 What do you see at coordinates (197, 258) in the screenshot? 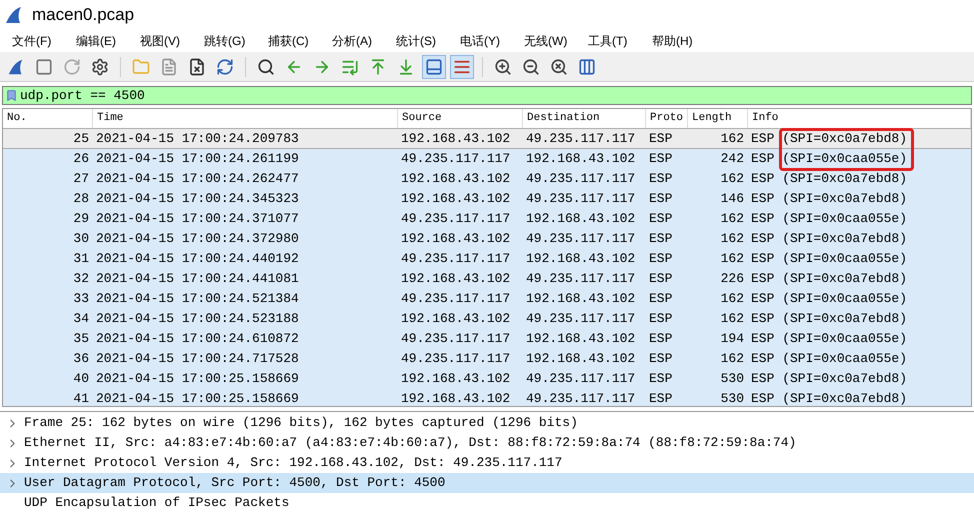
I see `table-cell: 2021-04-15 17:00:24.440192` at bounding box center [197, 258].